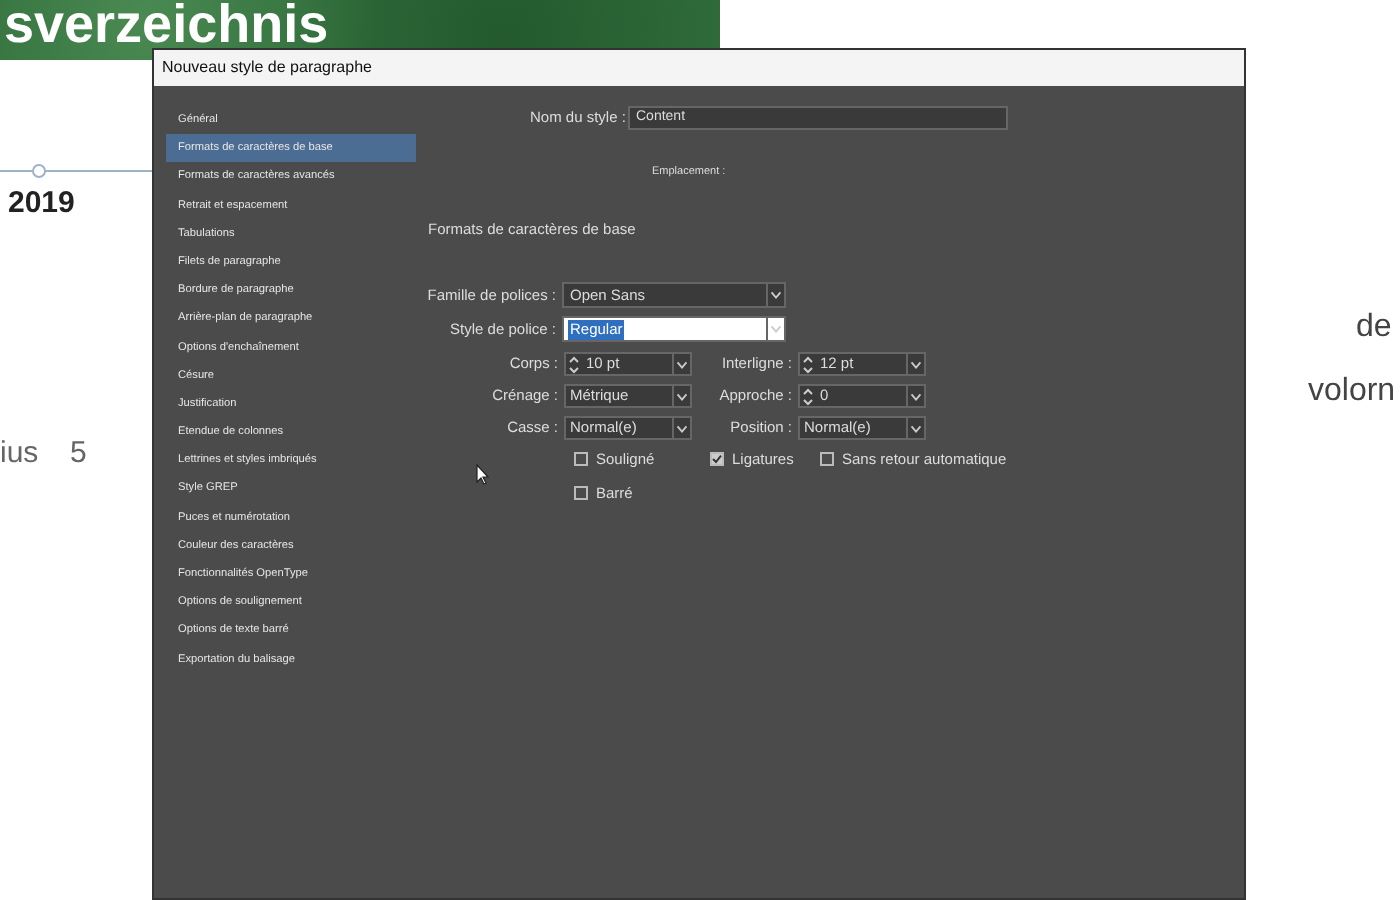 Image resolution: width=1400 pixels, height=900 pixels. Describe the element at coordinates (1374, 328) in the screenshot. I see `page-text: de` at that location.